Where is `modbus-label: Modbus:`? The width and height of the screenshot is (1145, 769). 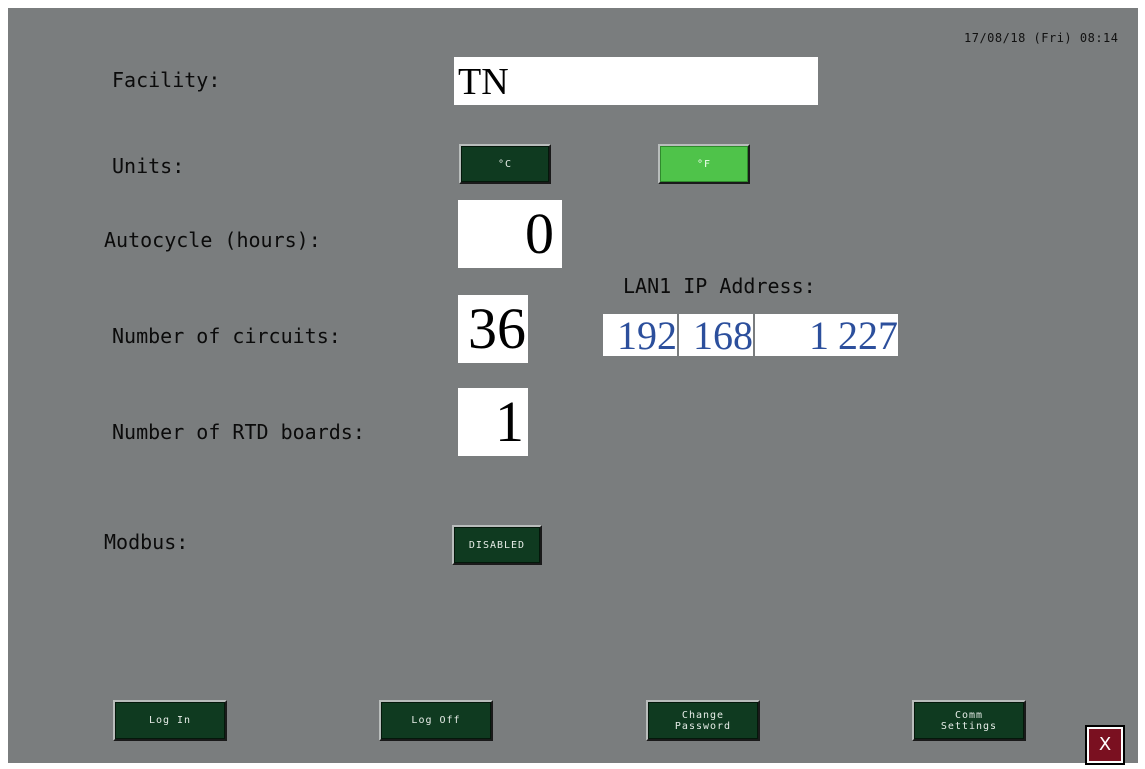
modbus-label: Modbus: is located at coordinates (146, 542).